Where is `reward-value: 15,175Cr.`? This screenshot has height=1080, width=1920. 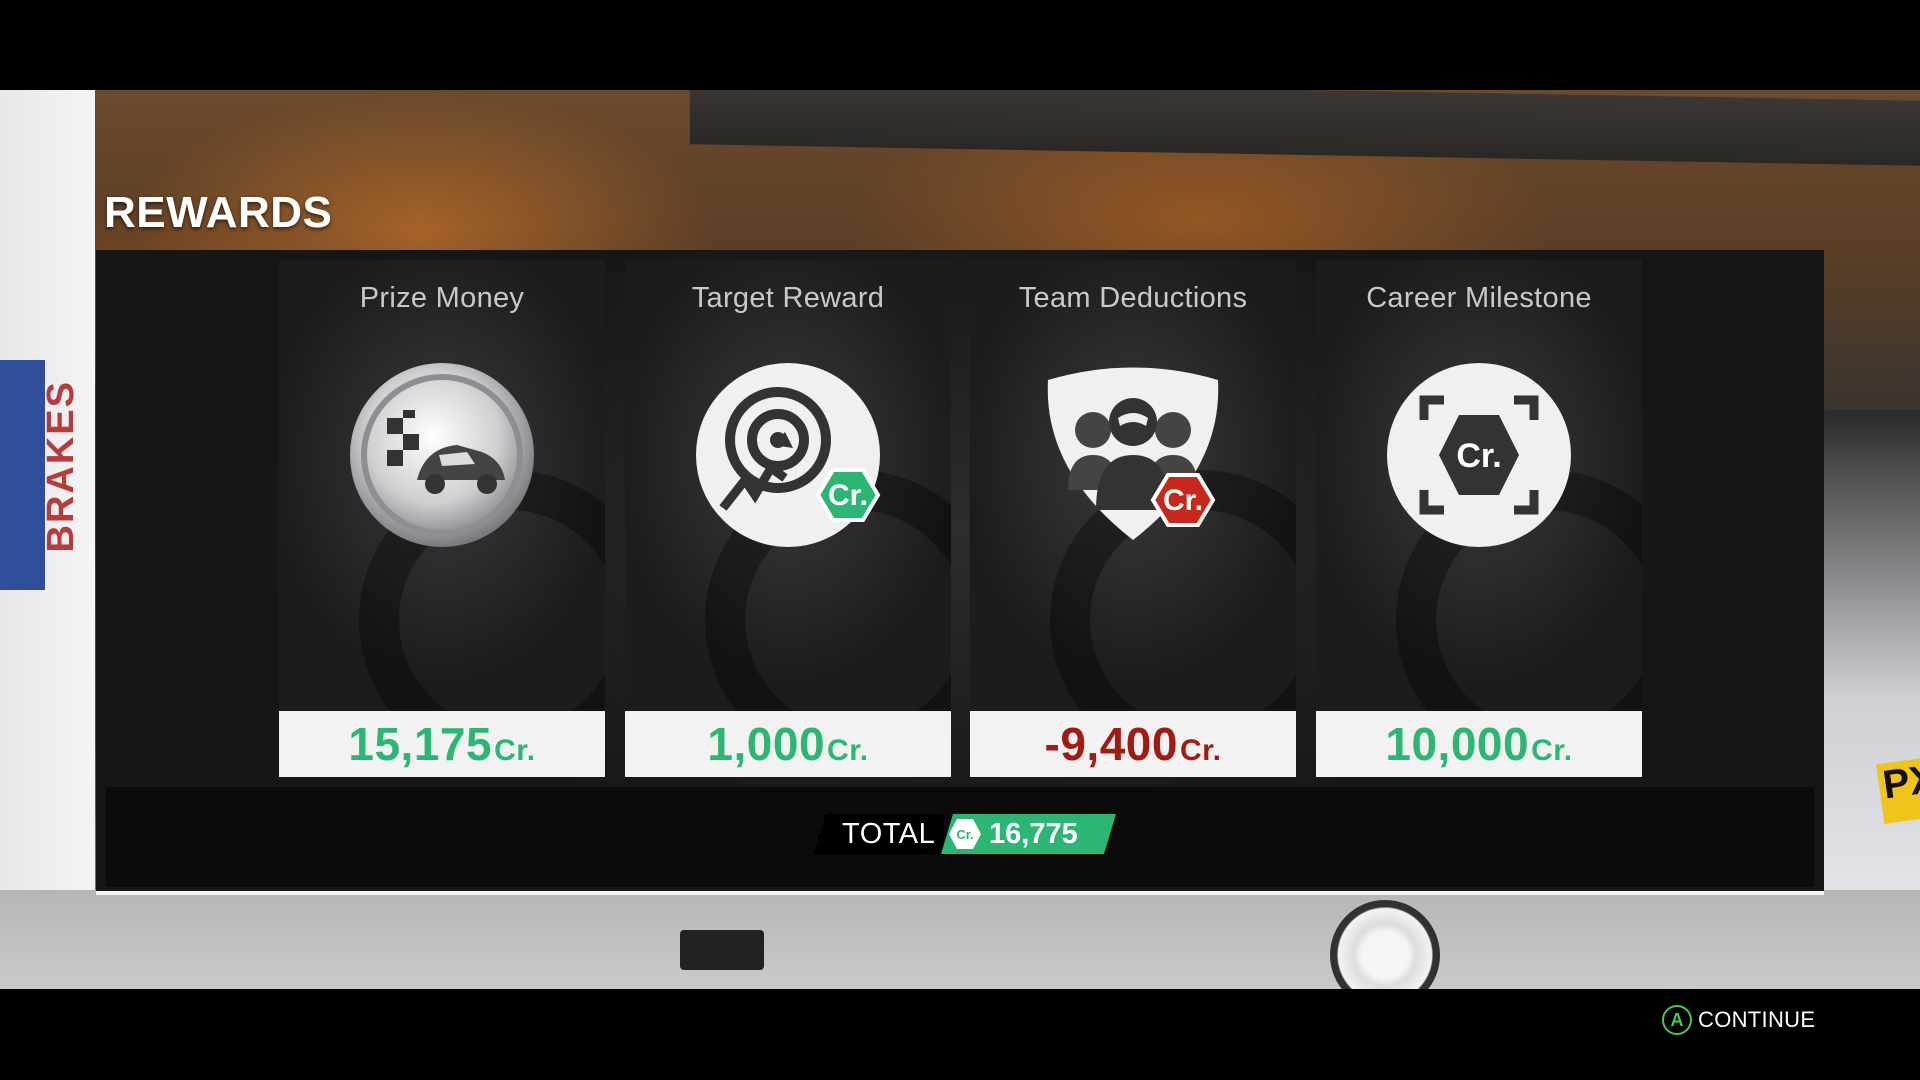
reward-value: 15,175Cr. is located at coordinates (442, 744).